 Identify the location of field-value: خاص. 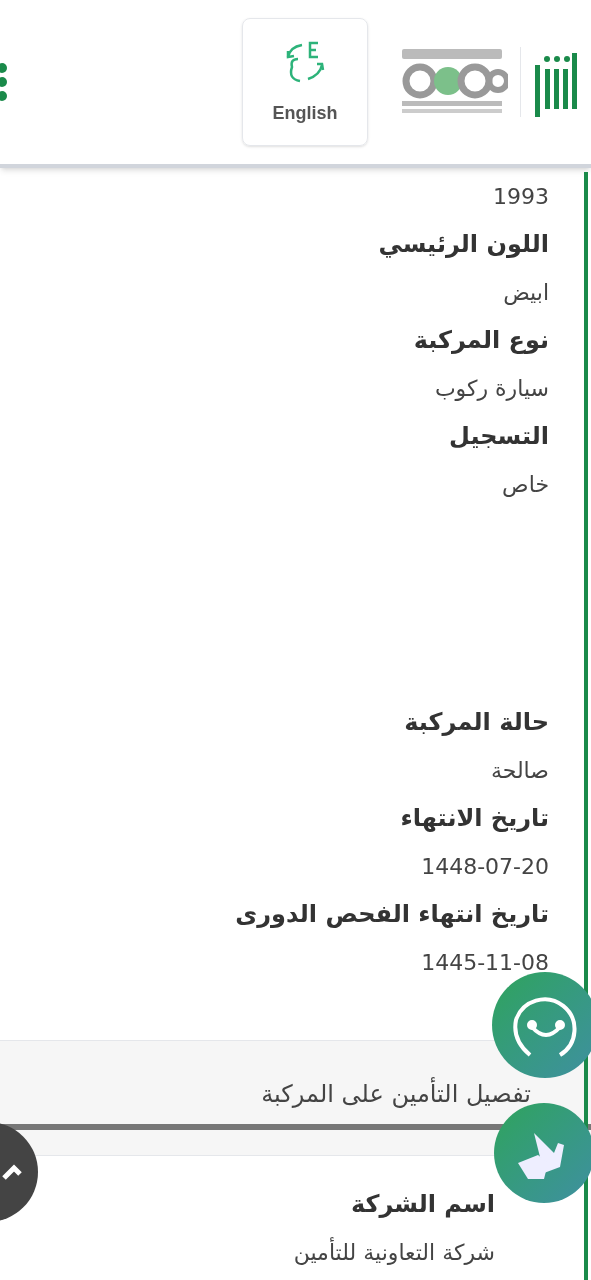
(525, 484).